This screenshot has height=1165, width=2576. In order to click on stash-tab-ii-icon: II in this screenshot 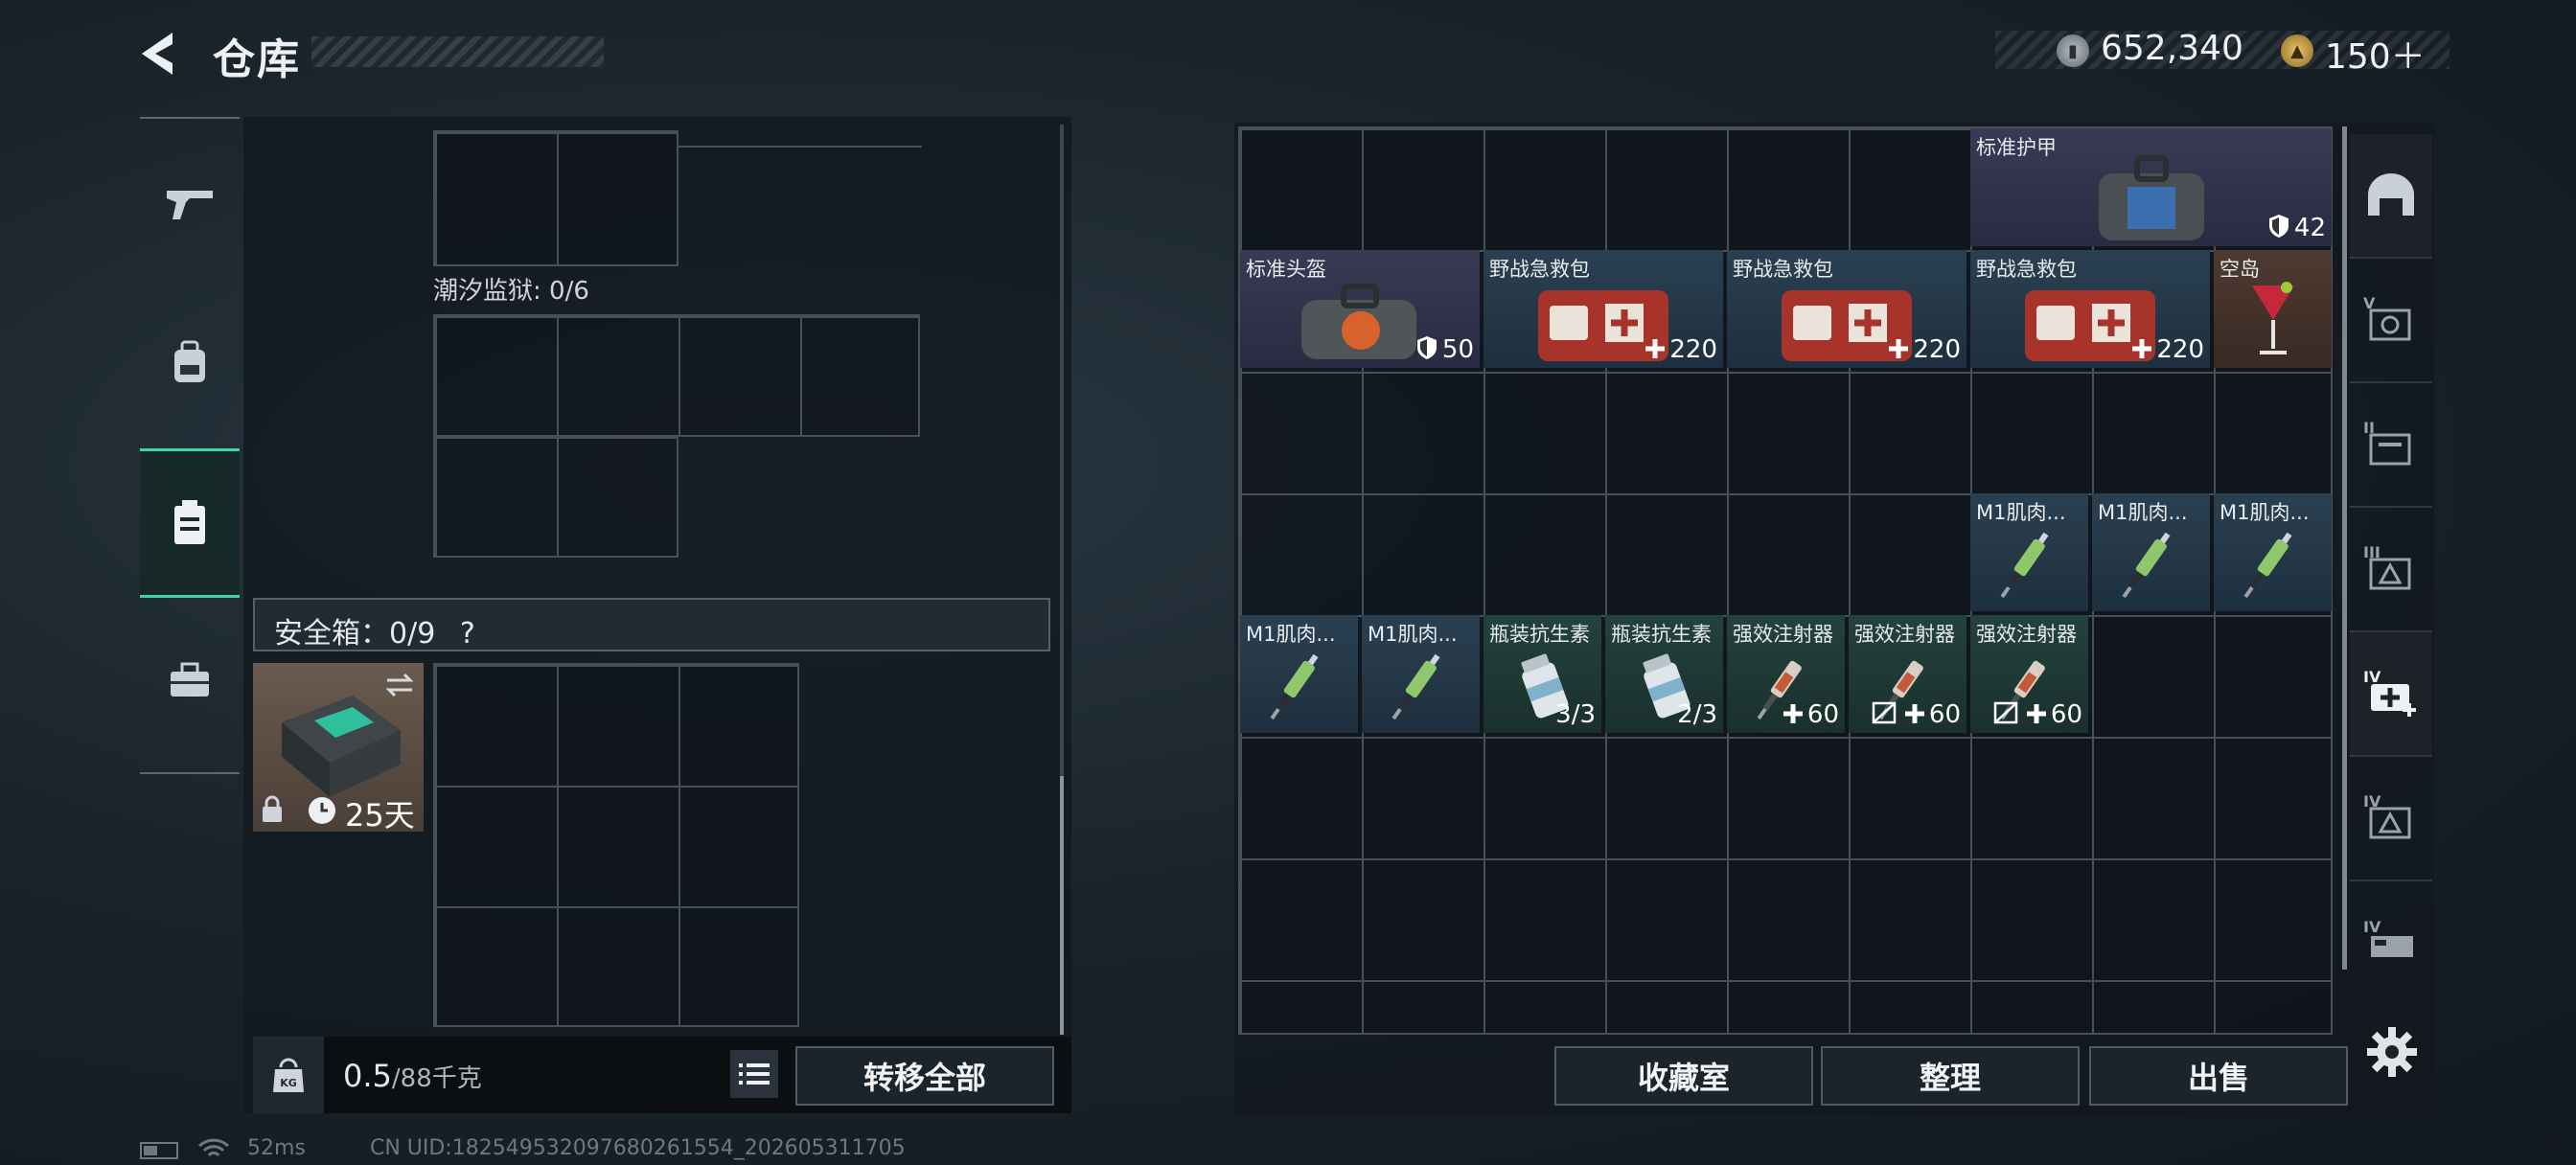, I will do `click(2387, 442)`.